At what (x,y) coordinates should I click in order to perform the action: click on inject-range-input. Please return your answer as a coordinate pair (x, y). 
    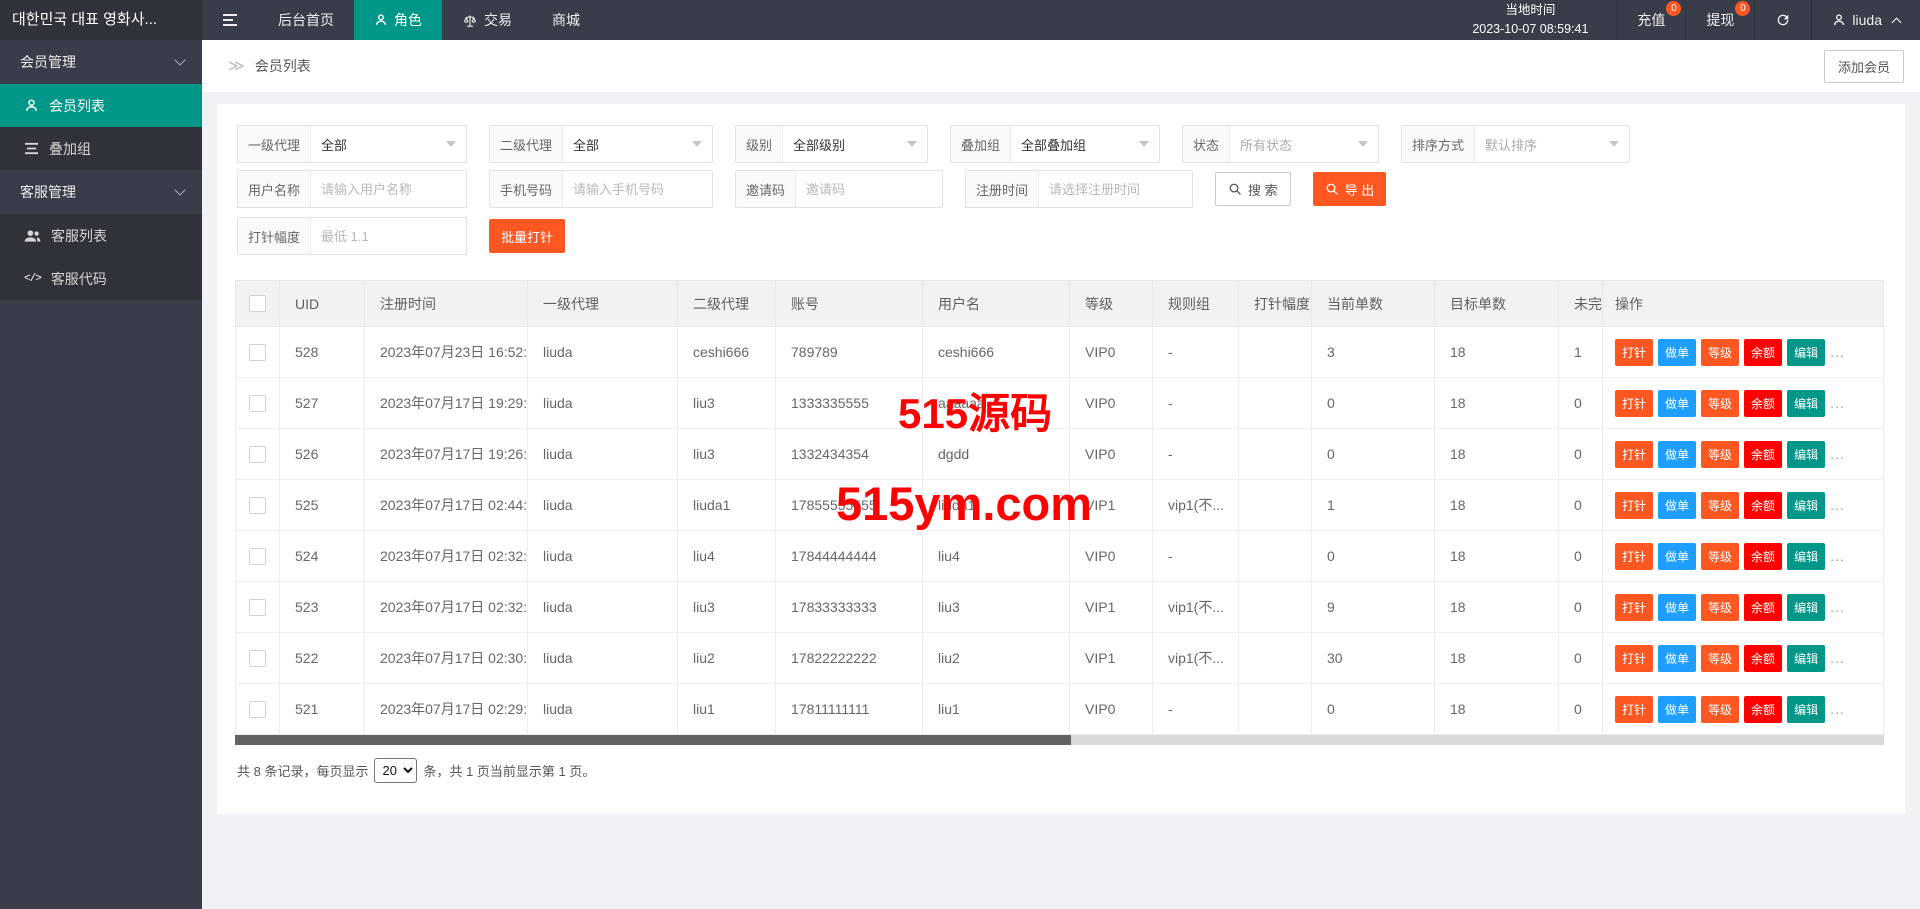
    Looking at the image, I should click on (388, 236).